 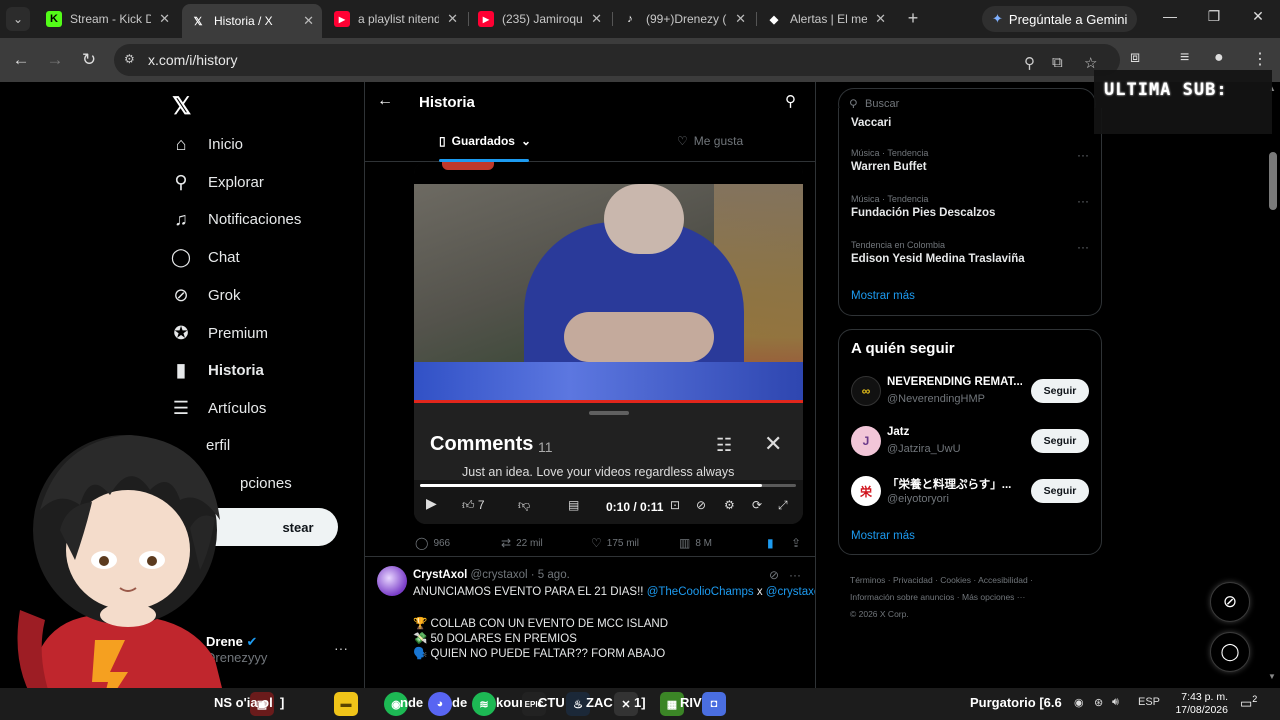 I want to click on browser-tab-youtube-2: ▶ (235) Jamiroqu ✕, so click(x=540, y=19).